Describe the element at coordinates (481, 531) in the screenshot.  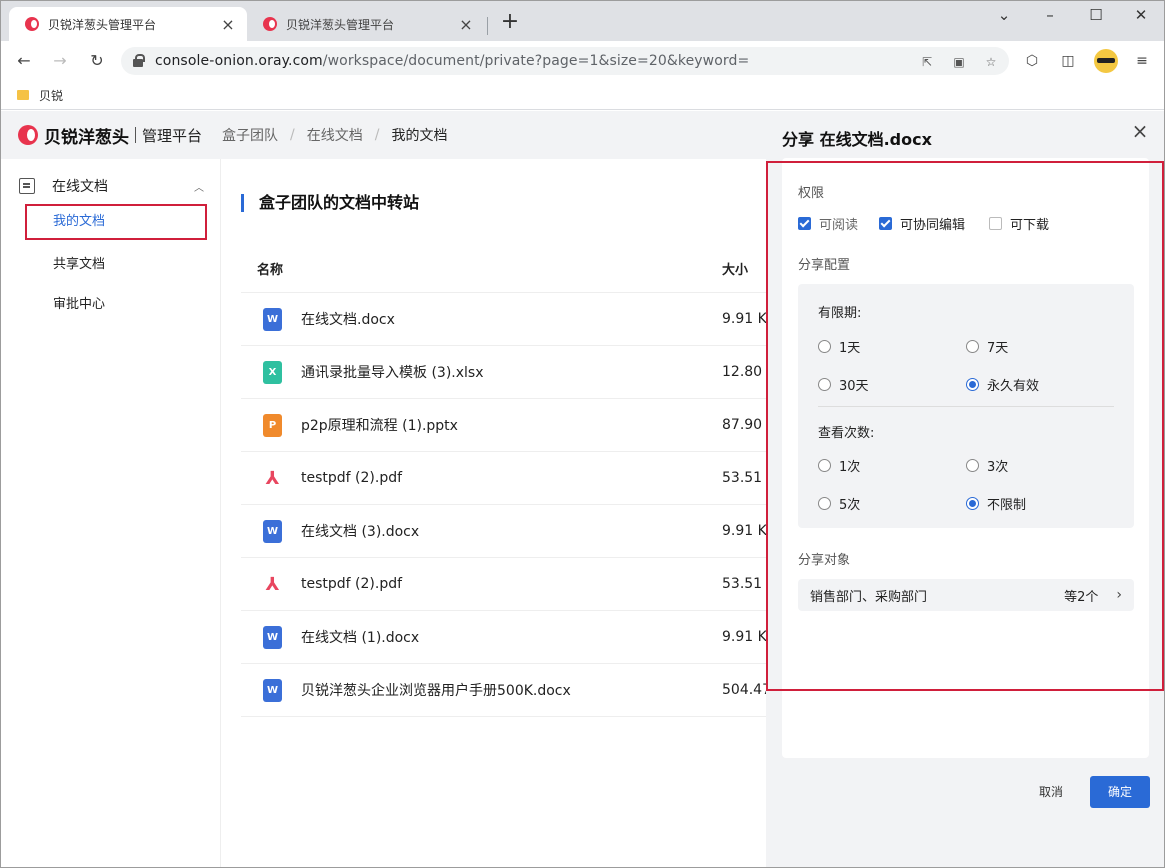
I see `file-name-cell: W 在线文档 (3).docx` at that location.